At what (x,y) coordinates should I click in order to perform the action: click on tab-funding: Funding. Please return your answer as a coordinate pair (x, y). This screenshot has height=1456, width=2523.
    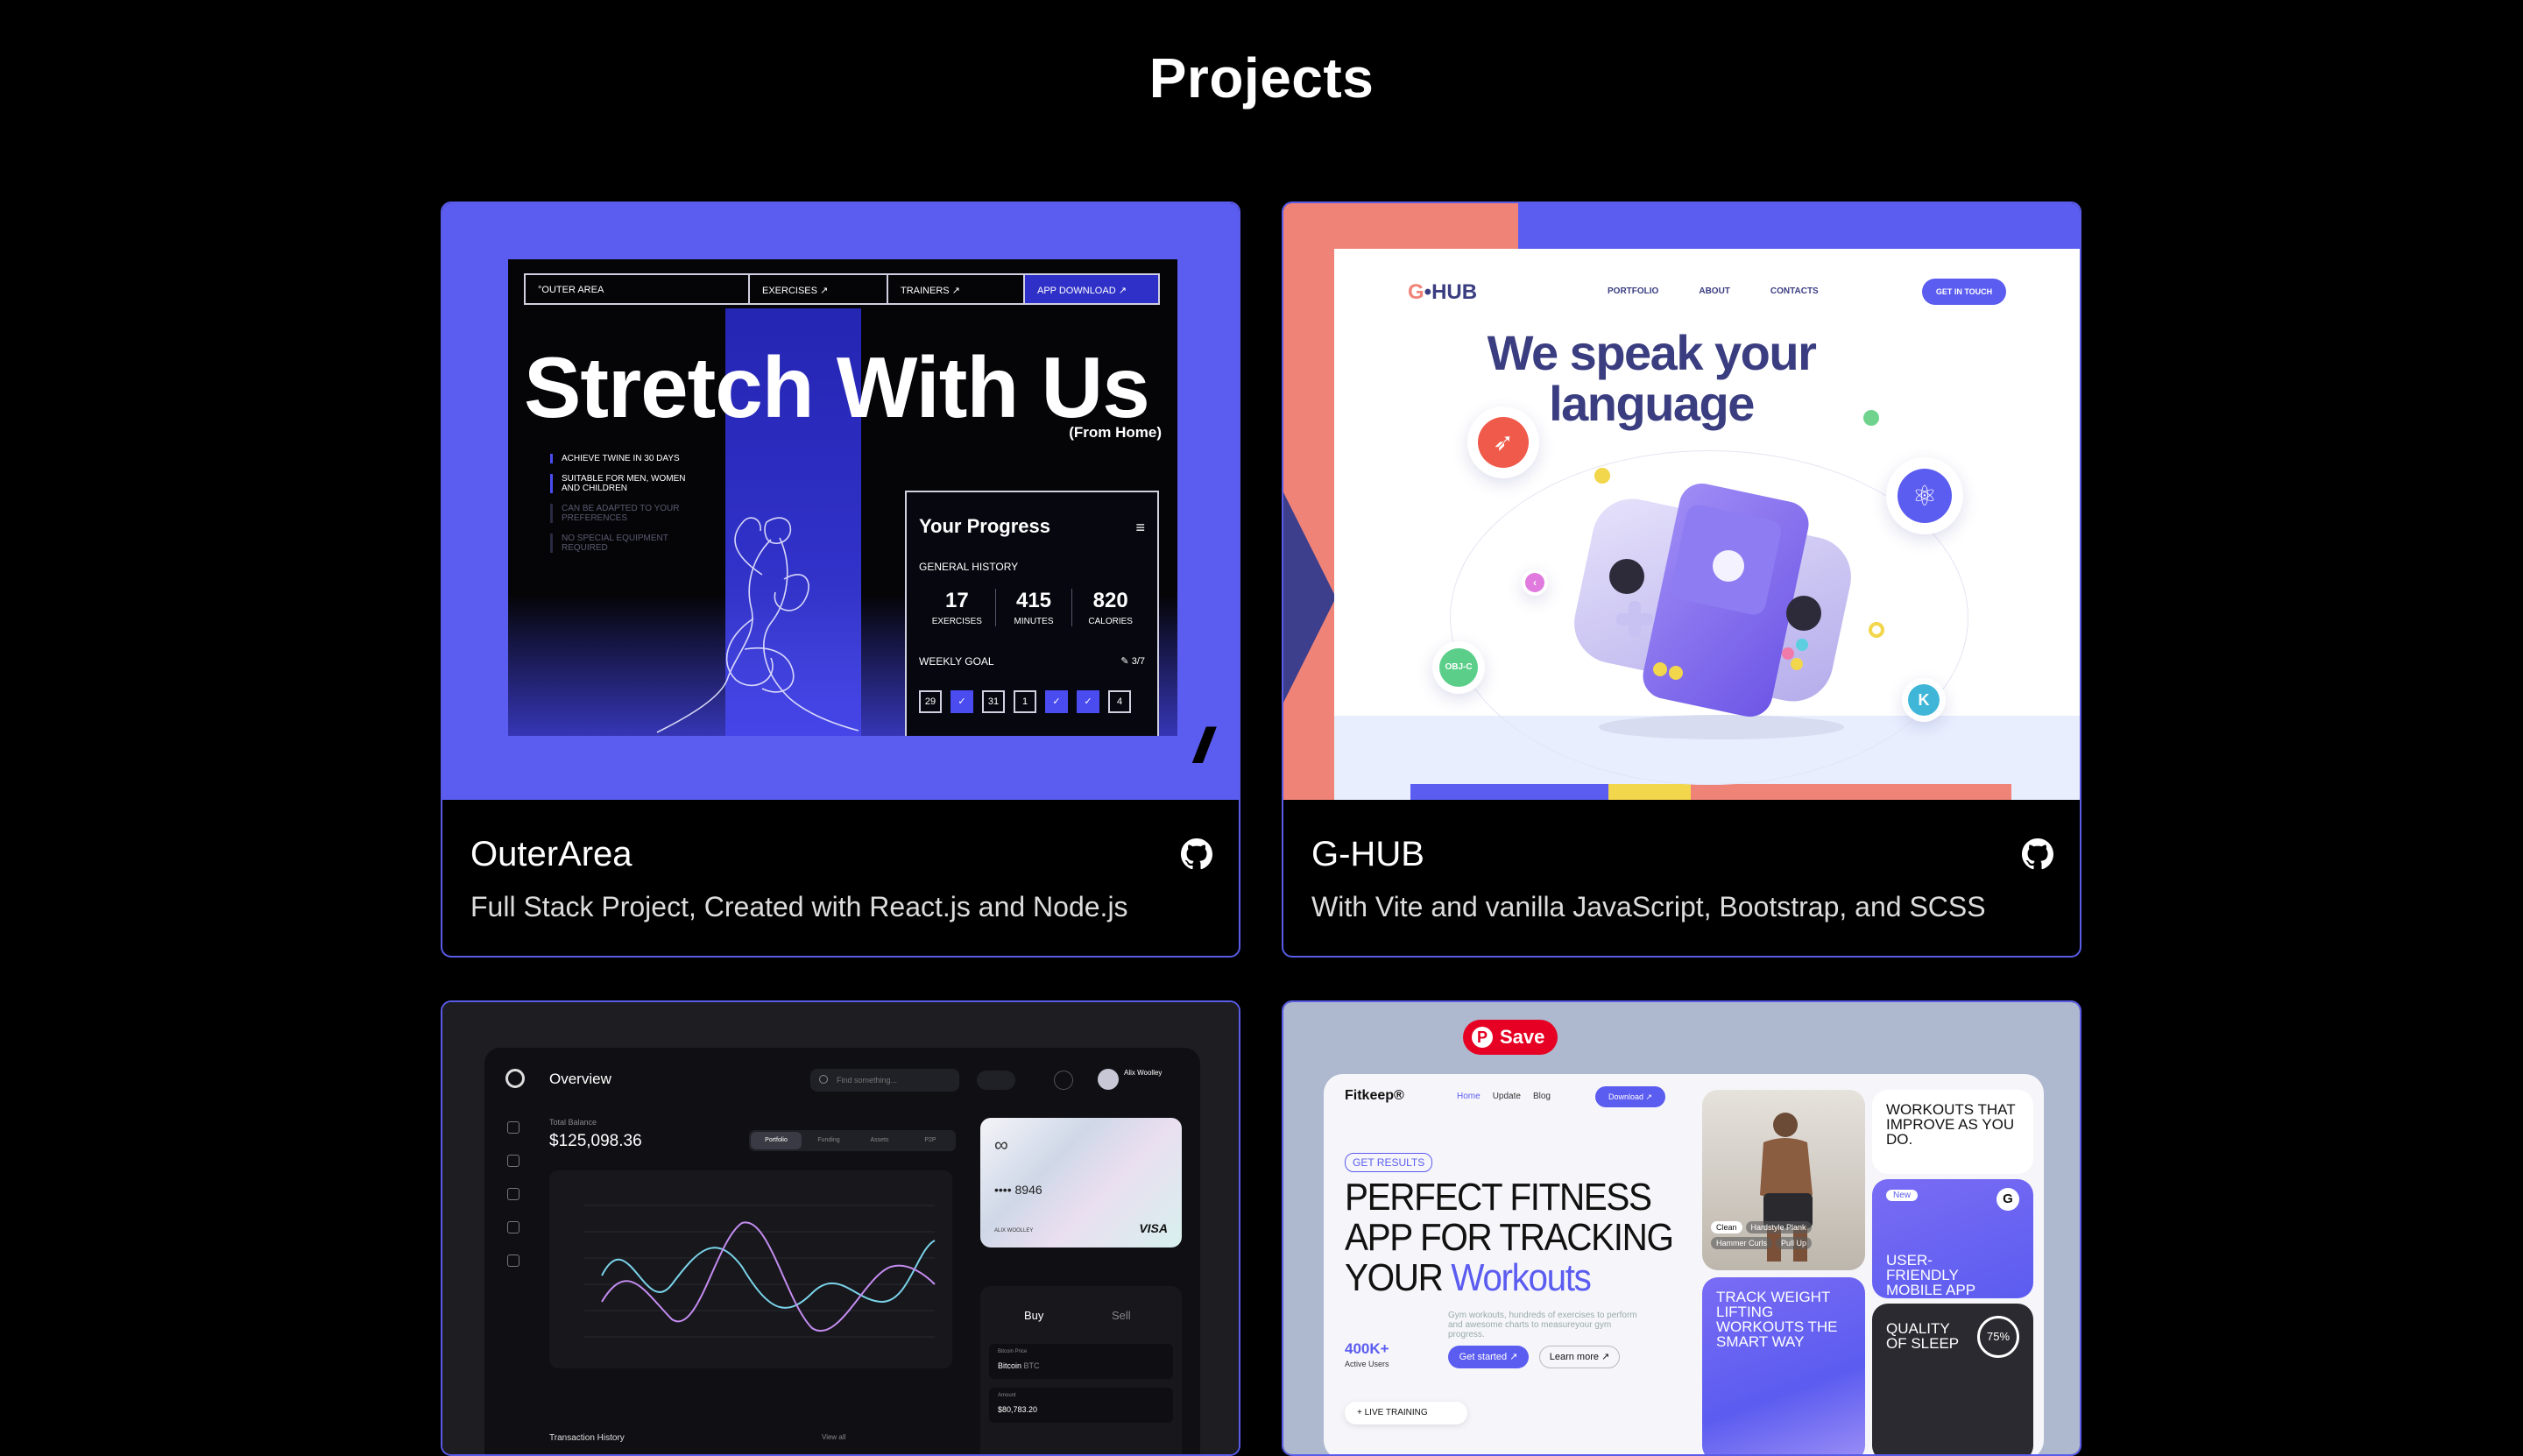
    Looking at the image, I should click on (829, 1140).